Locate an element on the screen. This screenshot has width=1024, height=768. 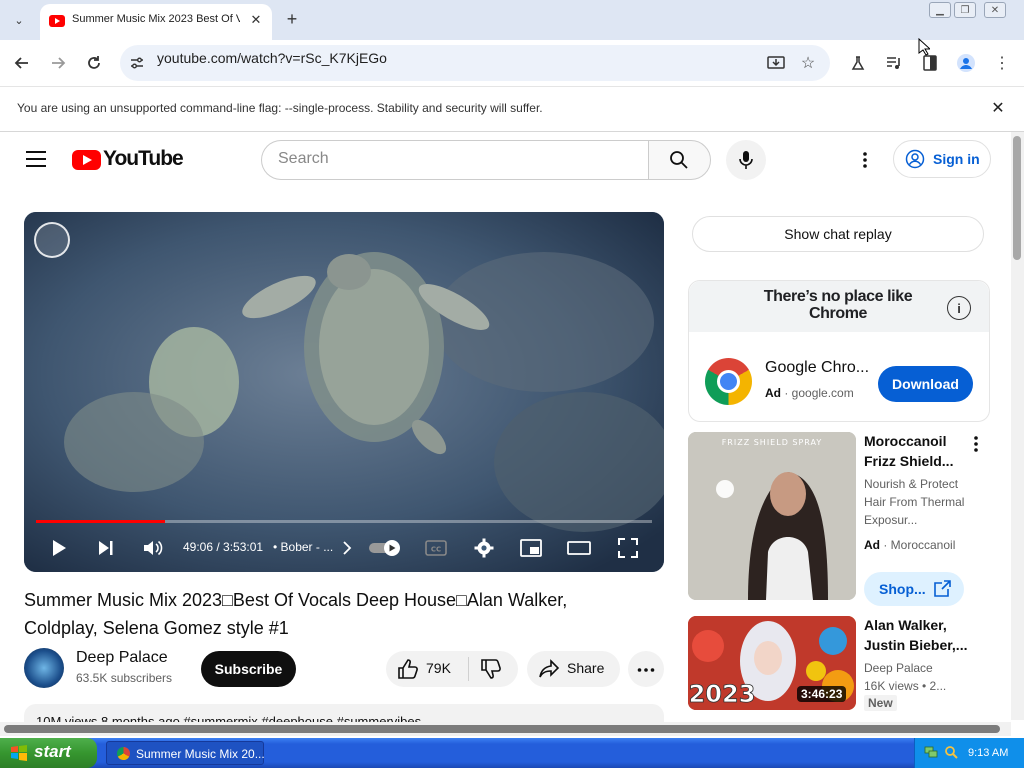
close-infobar-icon: ✕ is located at coordinates (998, 108).